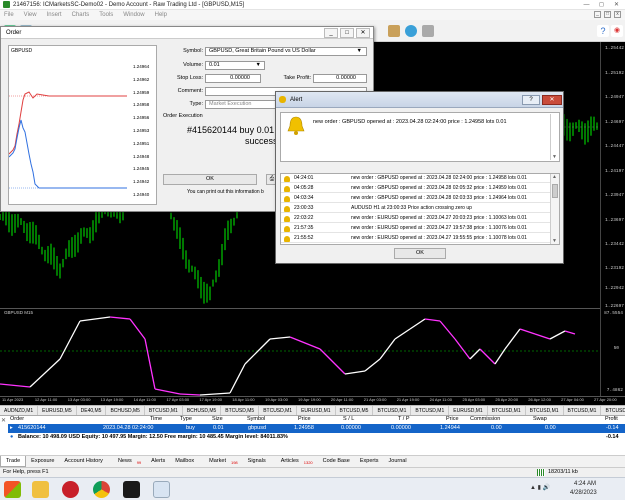 This screenshot has height=500, width=625. Describe the element at coordinates (369, 461) in the screenshot. I see `tab-experts: Experts` at that location.